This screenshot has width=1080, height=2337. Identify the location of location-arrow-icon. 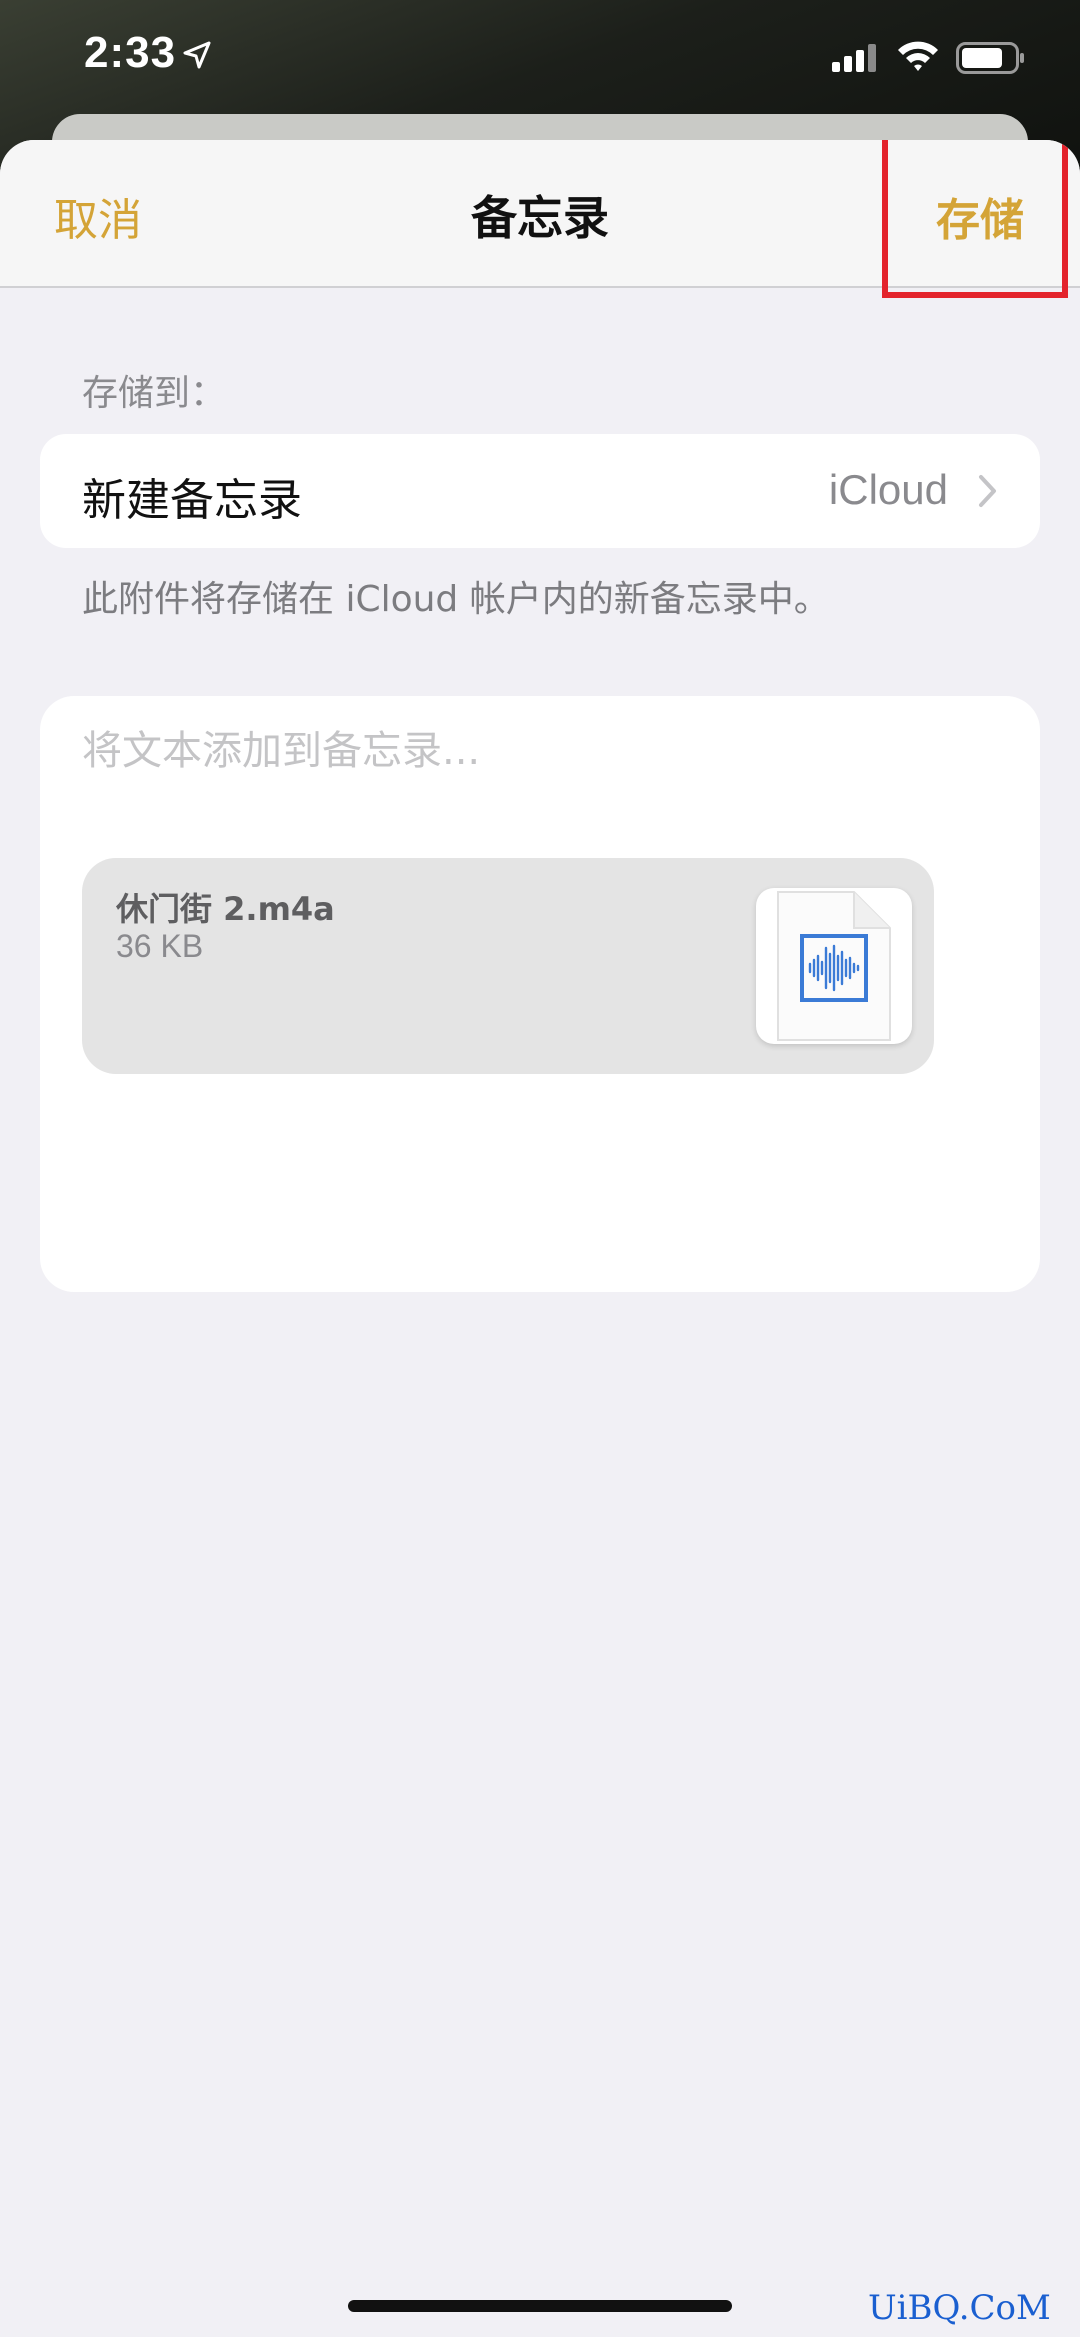
(197, 55).